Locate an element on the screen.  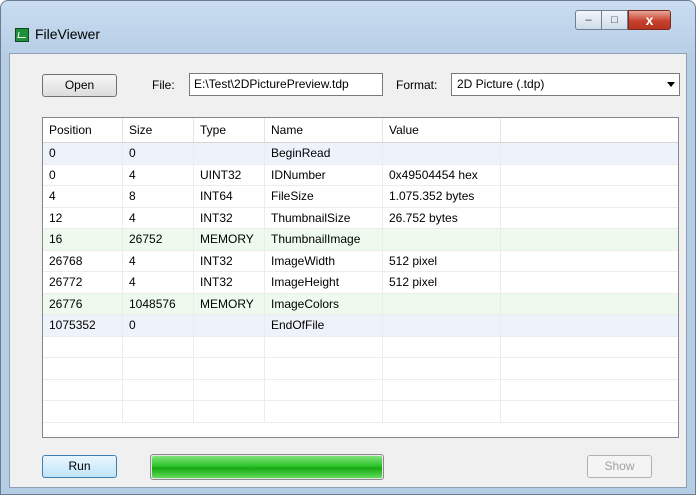
column-header-filler is located at coordinates (589, 130).